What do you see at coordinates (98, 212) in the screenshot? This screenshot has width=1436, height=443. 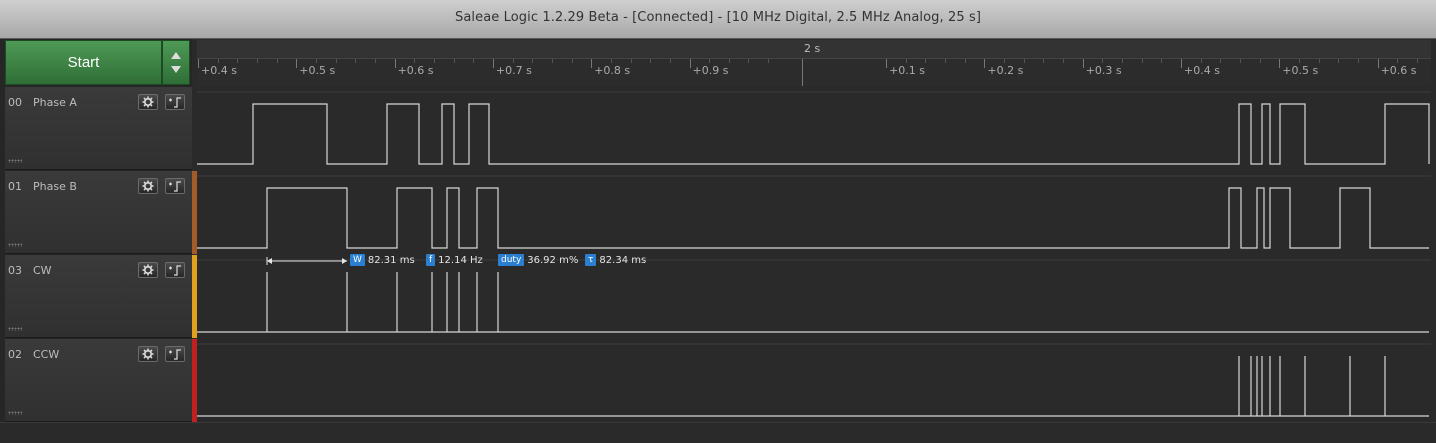 I see `channel-row: 01 Phase B` at bounding box center [98, 212].